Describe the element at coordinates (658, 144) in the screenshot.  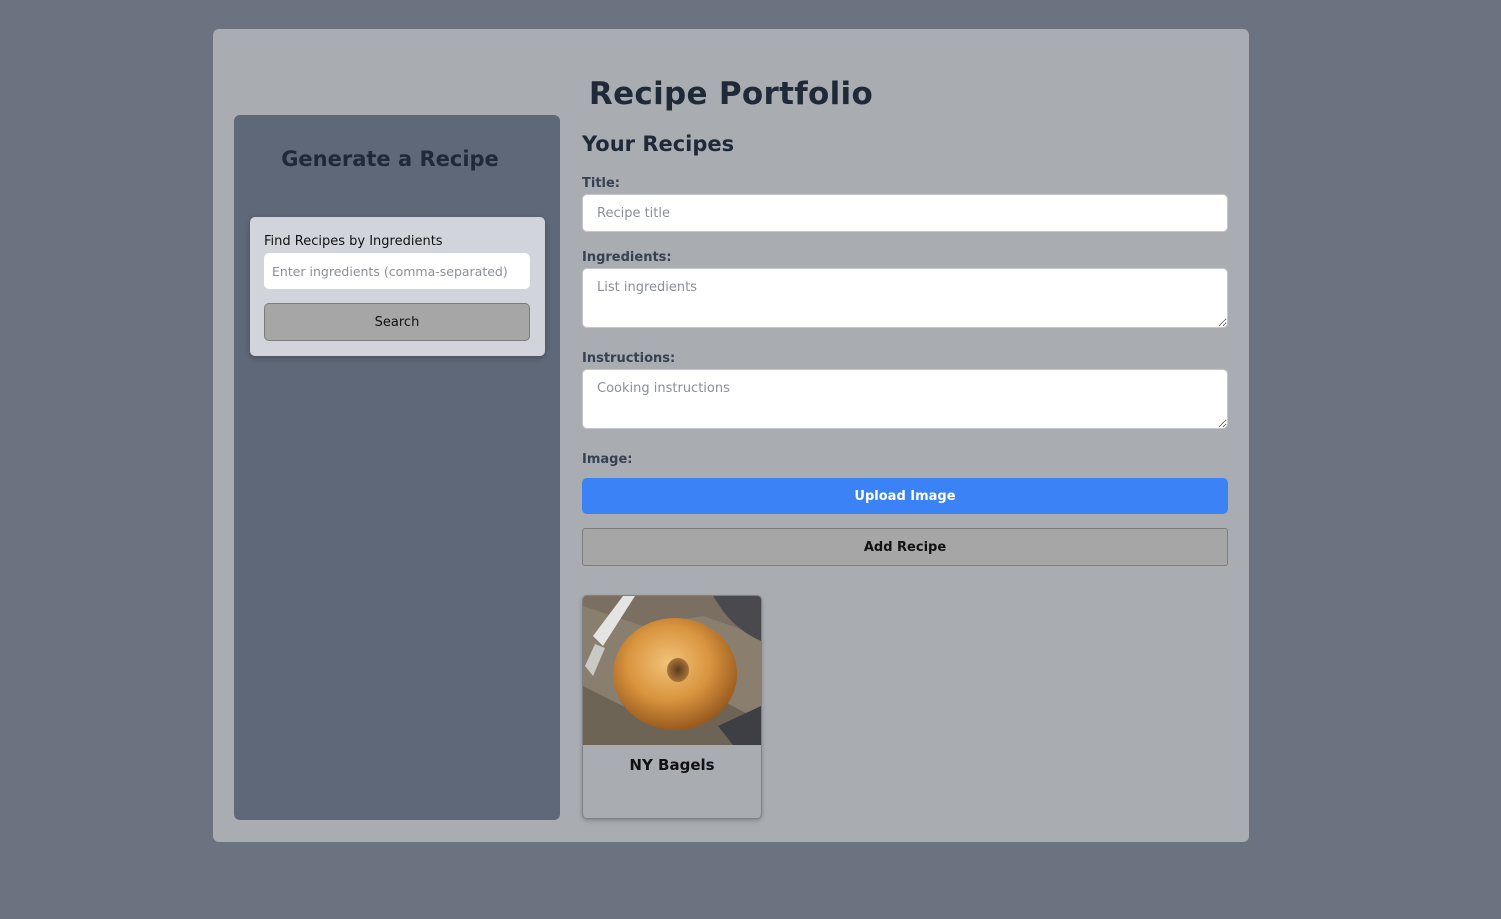
I see `your-recipes-title: Your Recipes` at that location.